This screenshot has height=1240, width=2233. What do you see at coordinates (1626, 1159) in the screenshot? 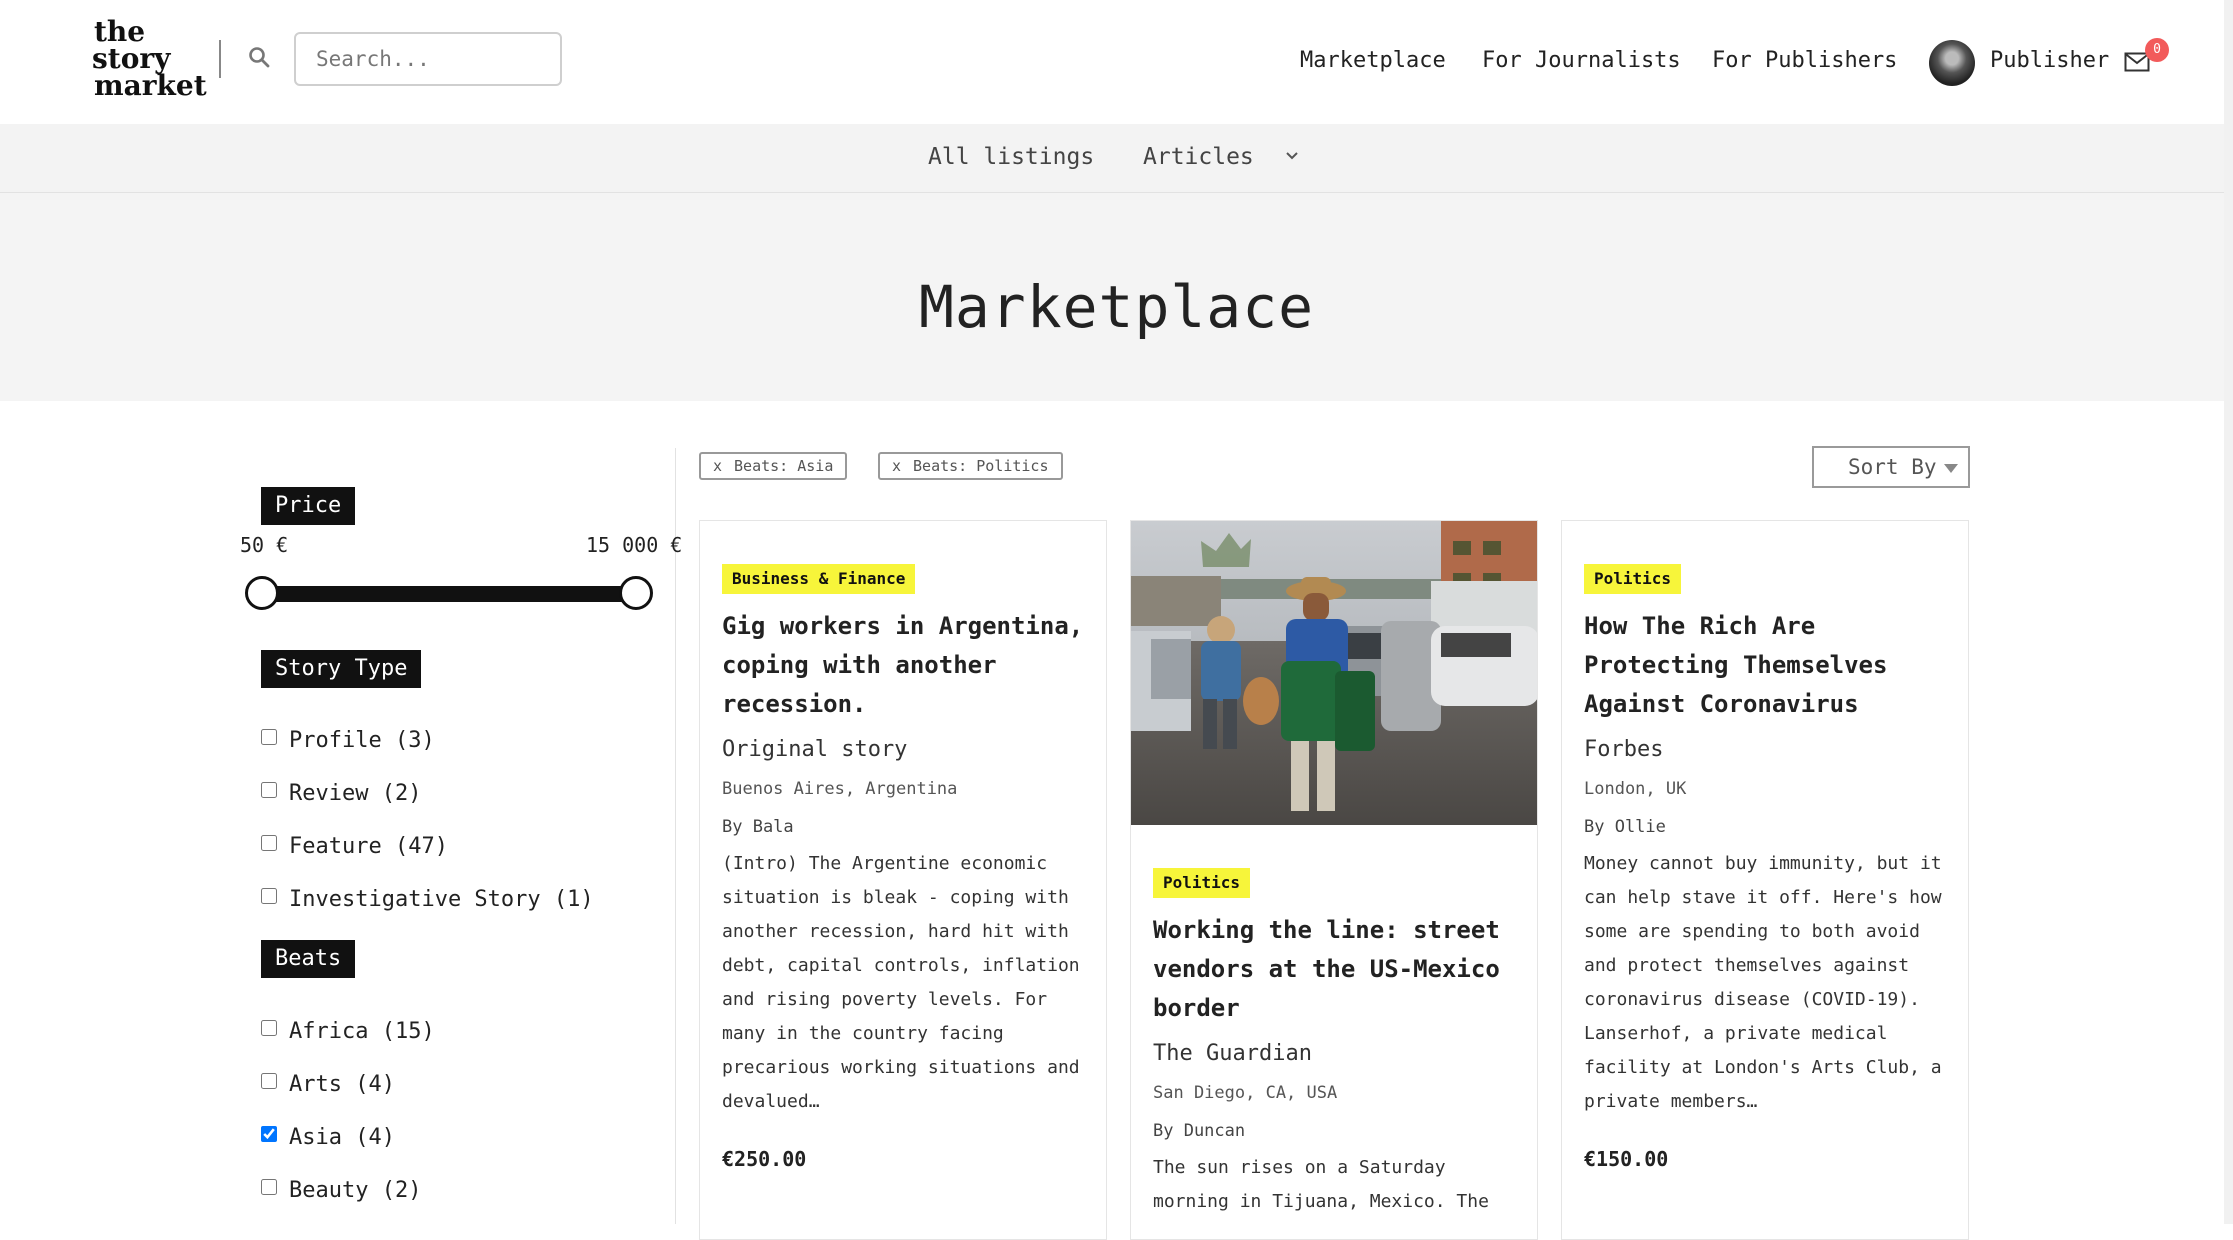
I see `listing-price: €150.00` at bounding box center [1626, 1159].